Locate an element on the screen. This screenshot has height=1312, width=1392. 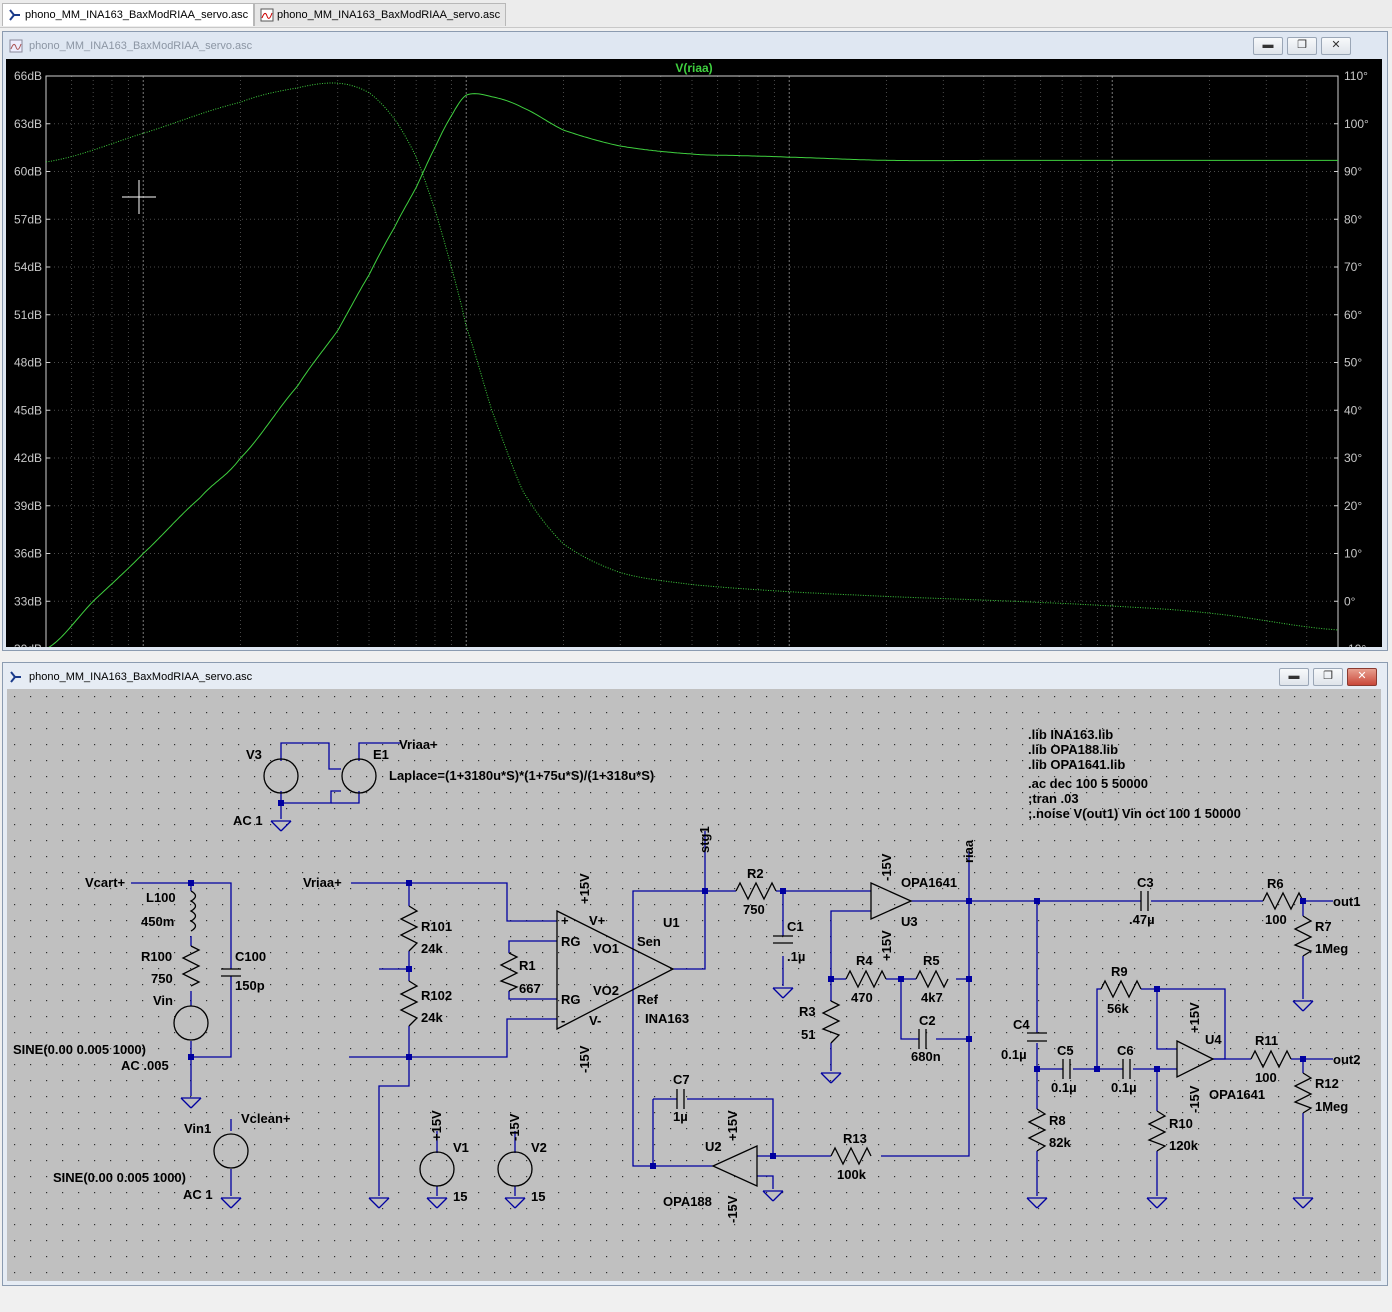
label-r2: R2 is located at coordinates (755, 873).